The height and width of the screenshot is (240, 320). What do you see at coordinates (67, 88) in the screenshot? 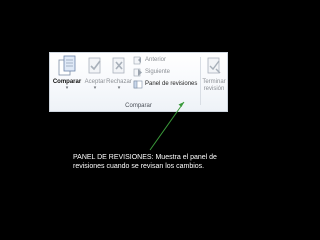
I see `compare-dropdown-marker: ▾` at bounding box center [67, 88].